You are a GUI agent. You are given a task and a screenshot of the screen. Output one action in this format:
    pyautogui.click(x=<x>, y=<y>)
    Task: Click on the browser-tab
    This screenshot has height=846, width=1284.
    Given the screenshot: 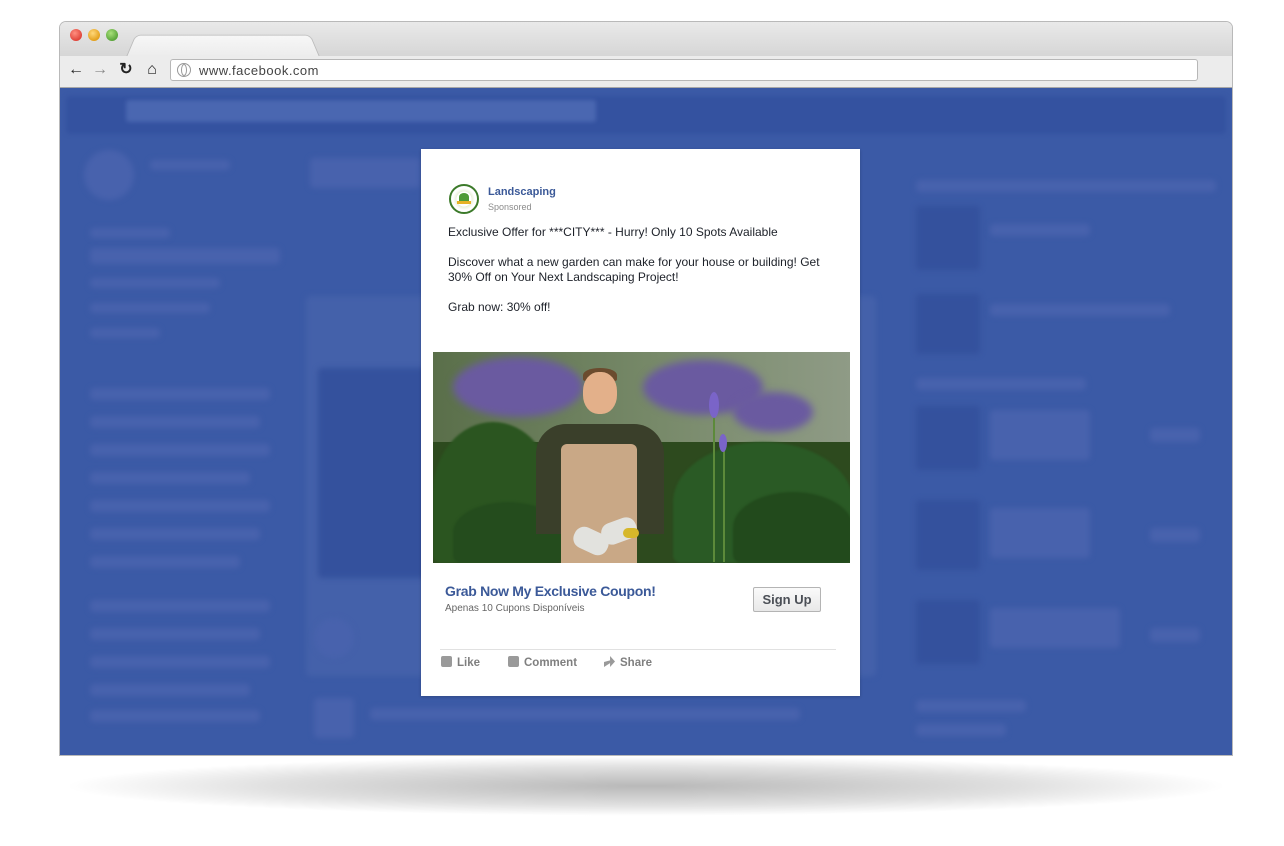 What is the action you would take?
    pyautogui.click(x=223, y=45)
    